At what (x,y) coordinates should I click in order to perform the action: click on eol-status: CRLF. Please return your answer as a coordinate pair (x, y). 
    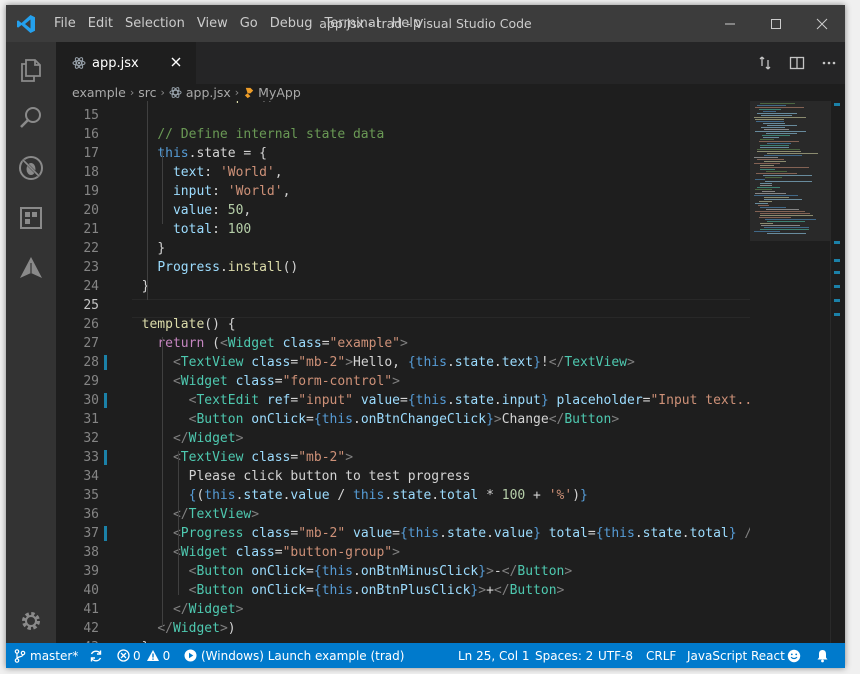
    Looking at the image, I should click on (661, 655).